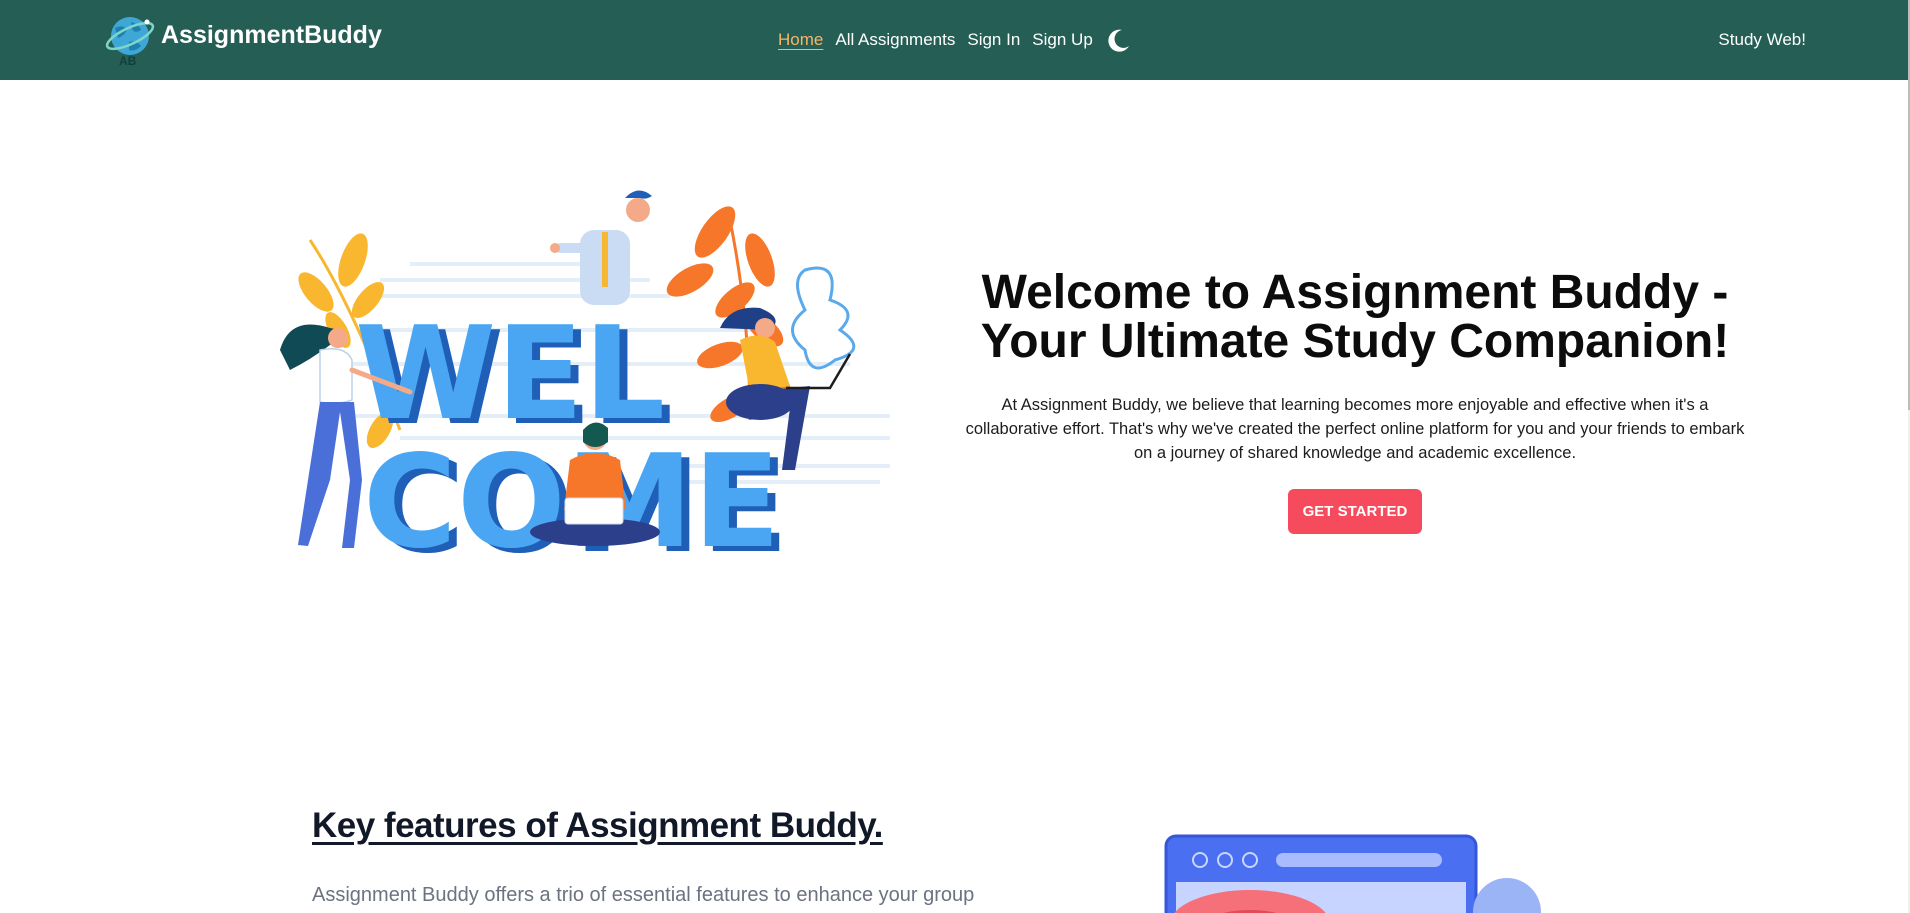 Image resolution: width=1910 pixels, height=913 pixels. Describe the element at coordinates (1062, 40) in the screenshot. I see `nav-link-sign-up: Sign Up` at that location.